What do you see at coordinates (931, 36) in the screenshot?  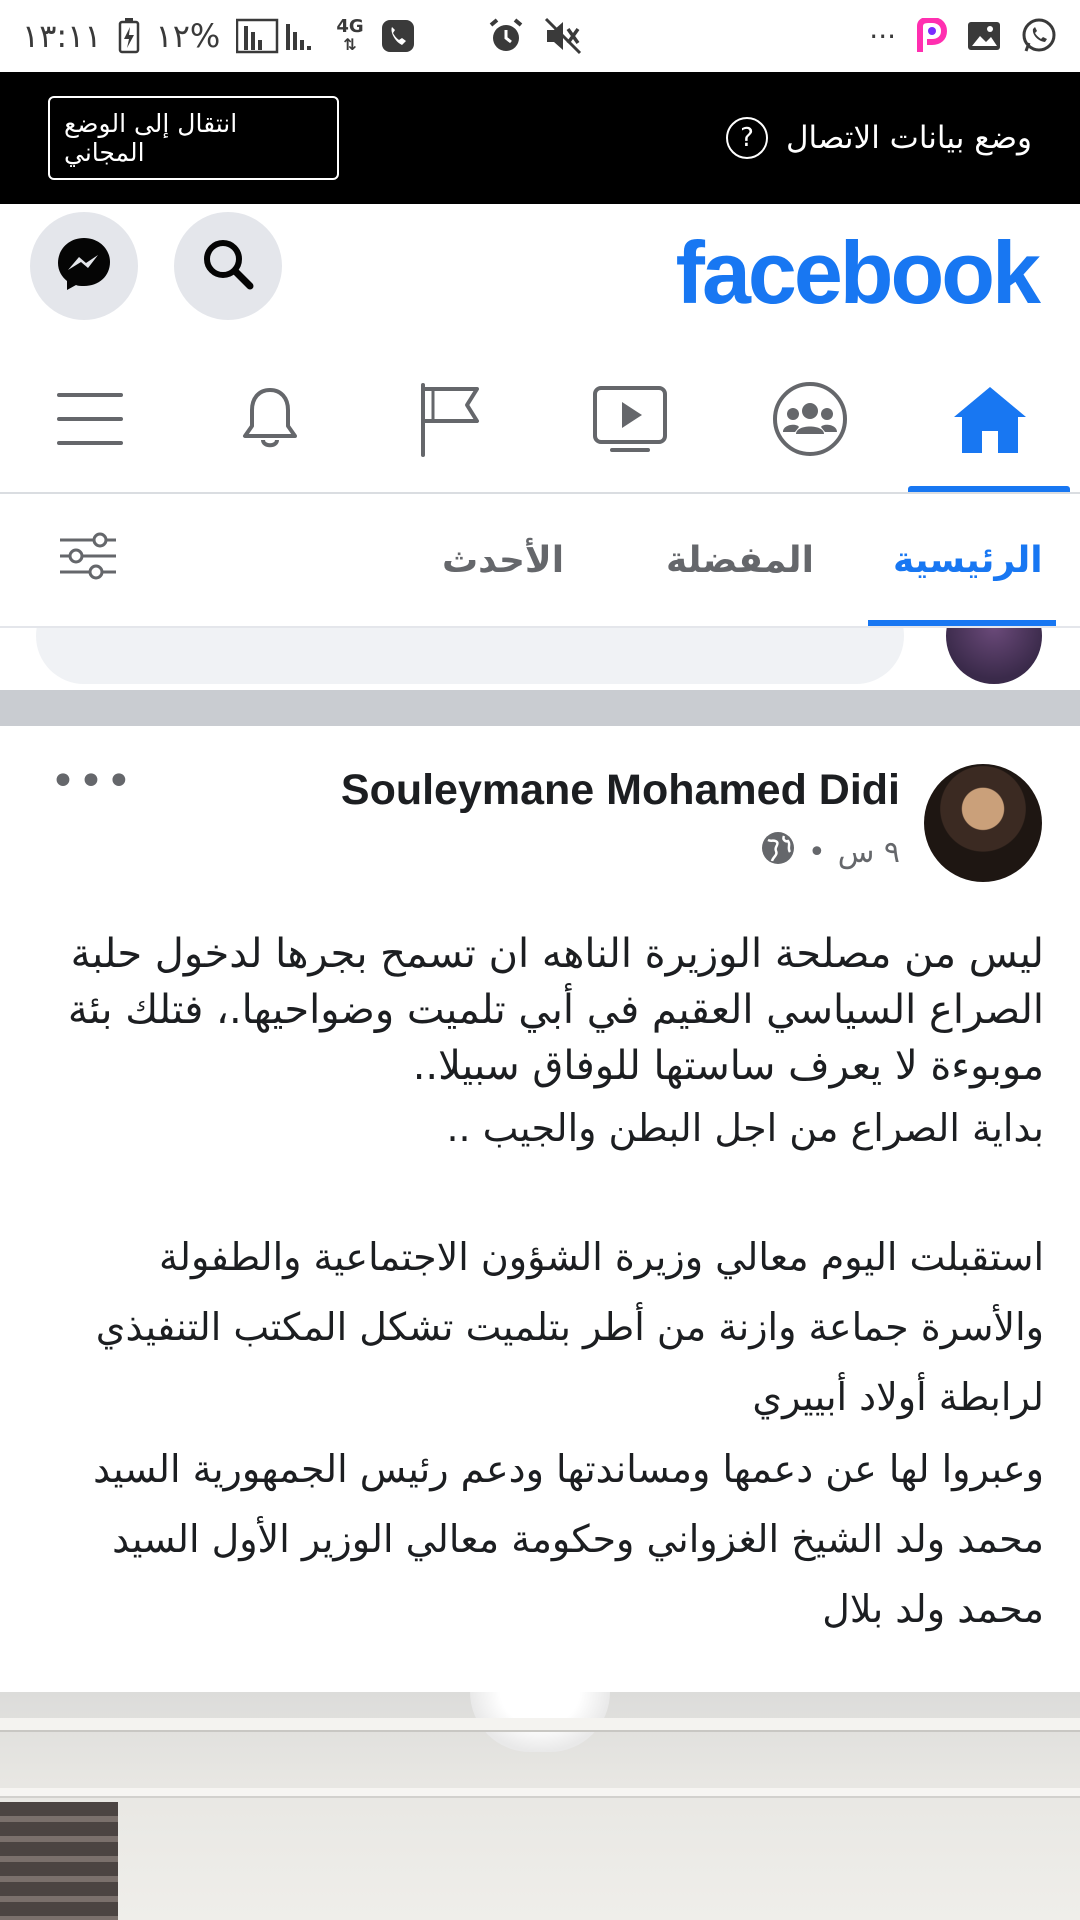 I see `picsart-icon` at bounding box center [931, 36].